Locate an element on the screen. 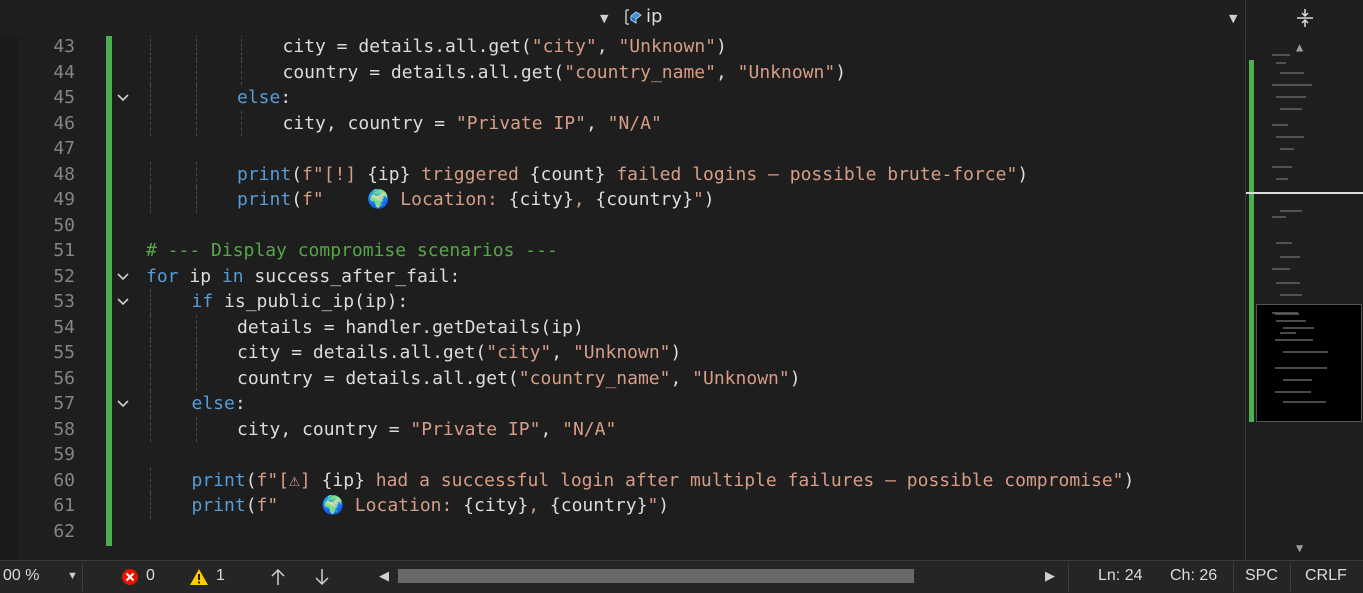 The image size is (1363, 593). code-token: ( is located at coordinates (251, 480).